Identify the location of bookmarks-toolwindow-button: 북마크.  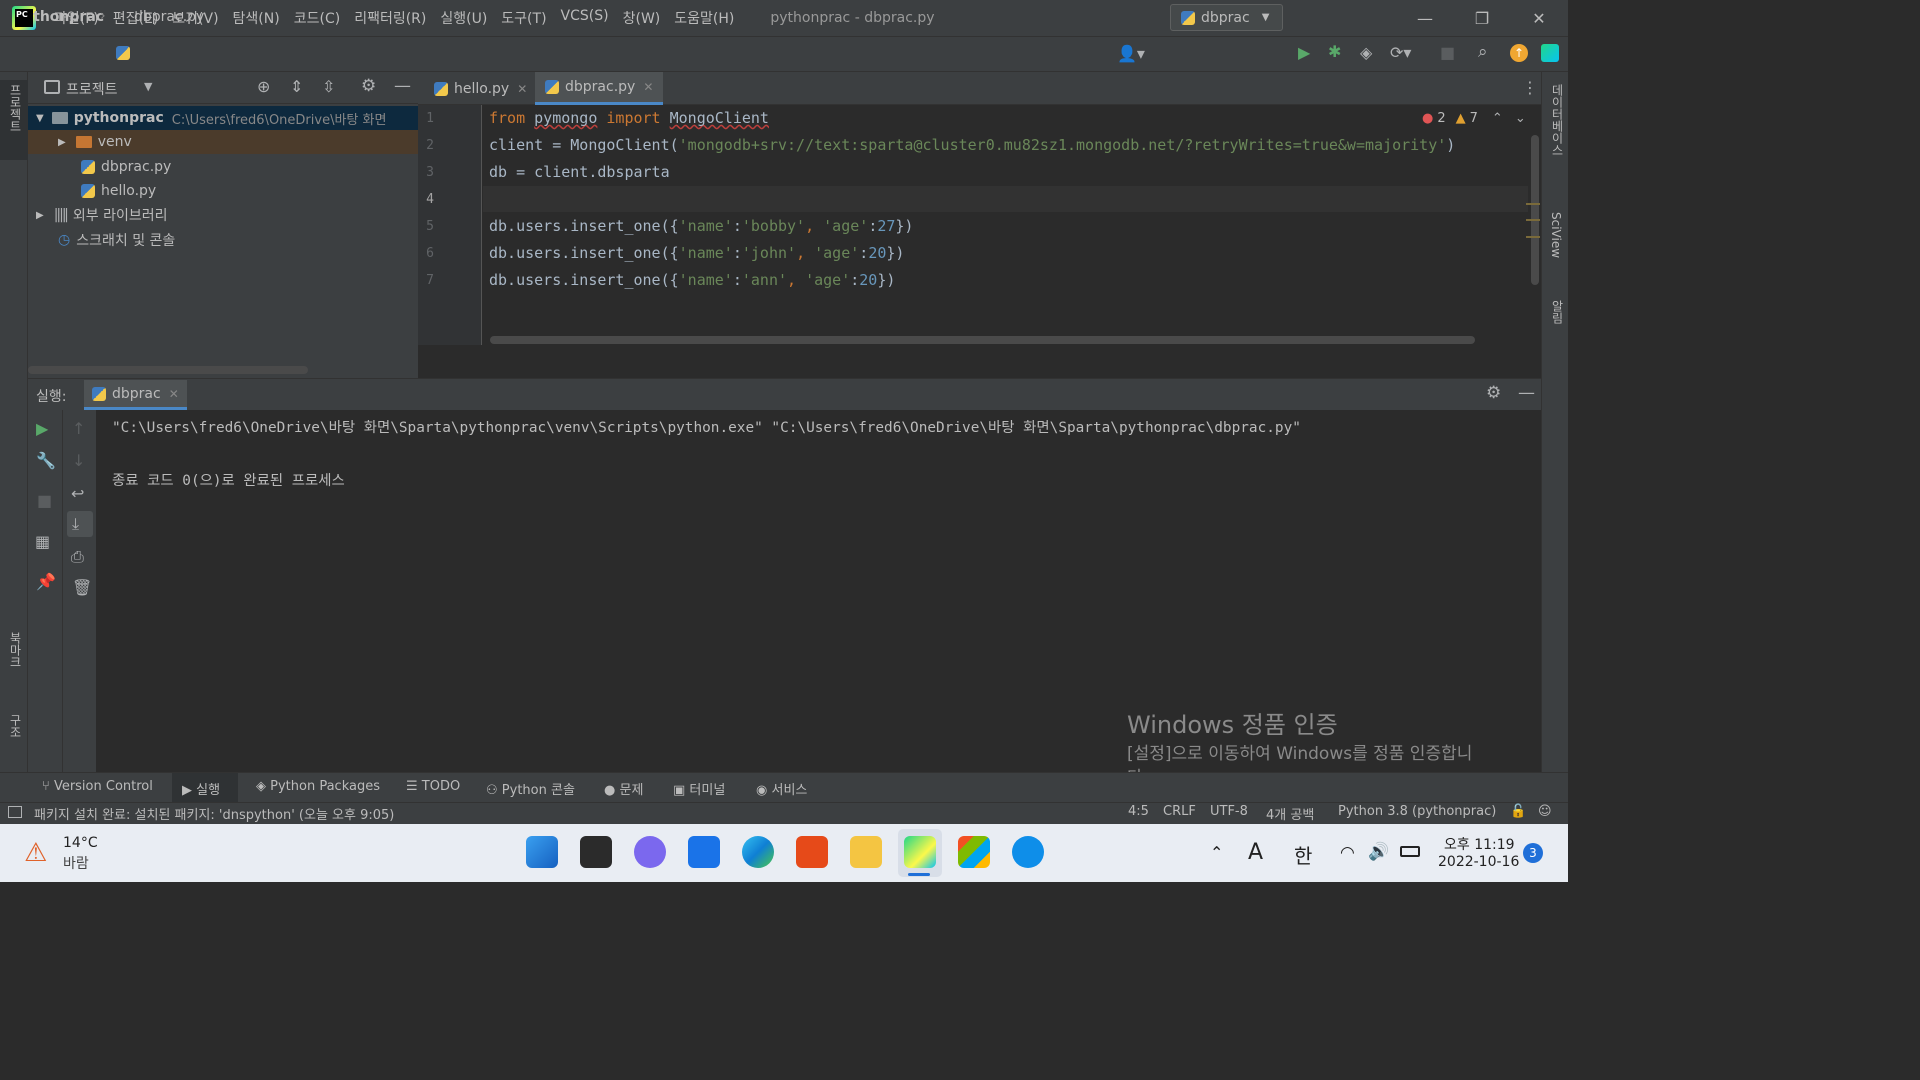
(14, 663).